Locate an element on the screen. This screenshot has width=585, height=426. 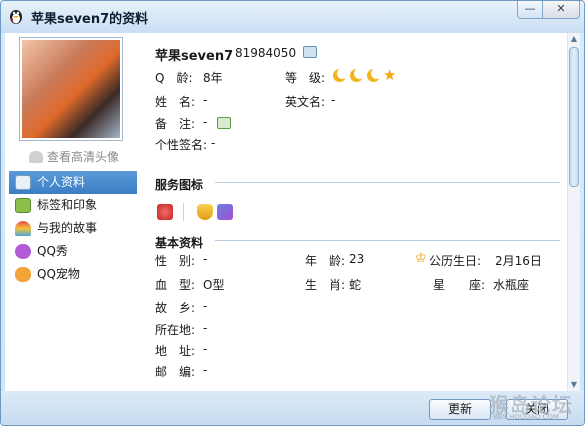
vertical-scrollbar: ▲ ▼ is located at coordinates (573, 212).